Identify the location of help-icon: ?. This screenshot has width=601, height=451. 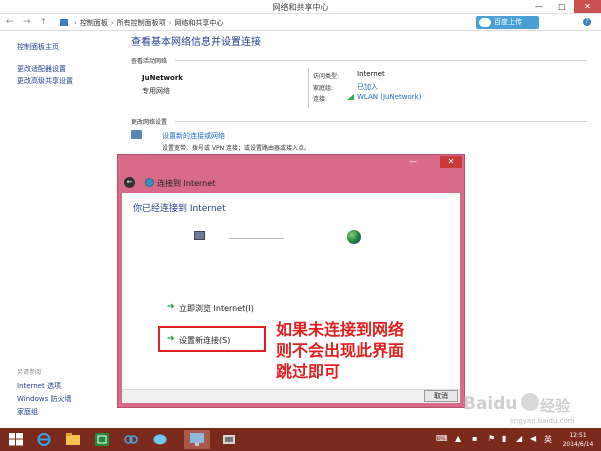
(587, 22).